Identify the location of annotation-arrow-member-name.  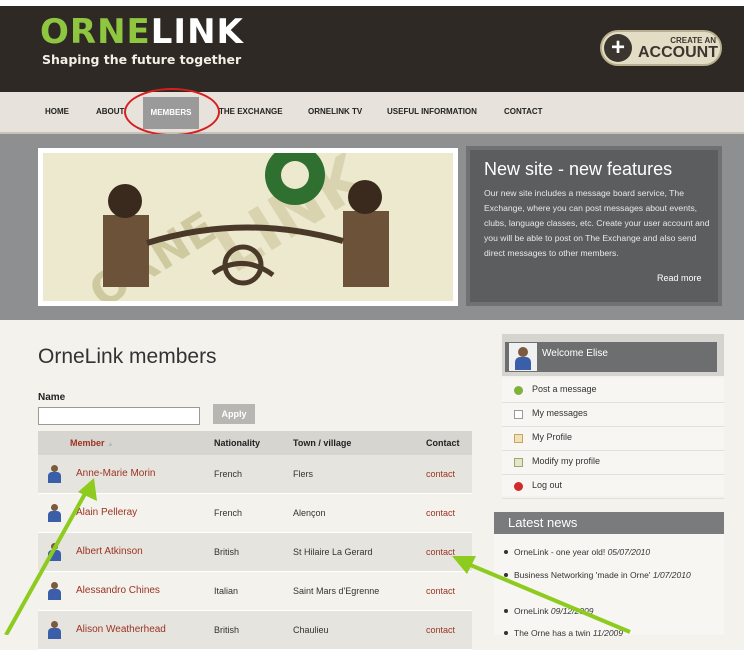
(50, 556).